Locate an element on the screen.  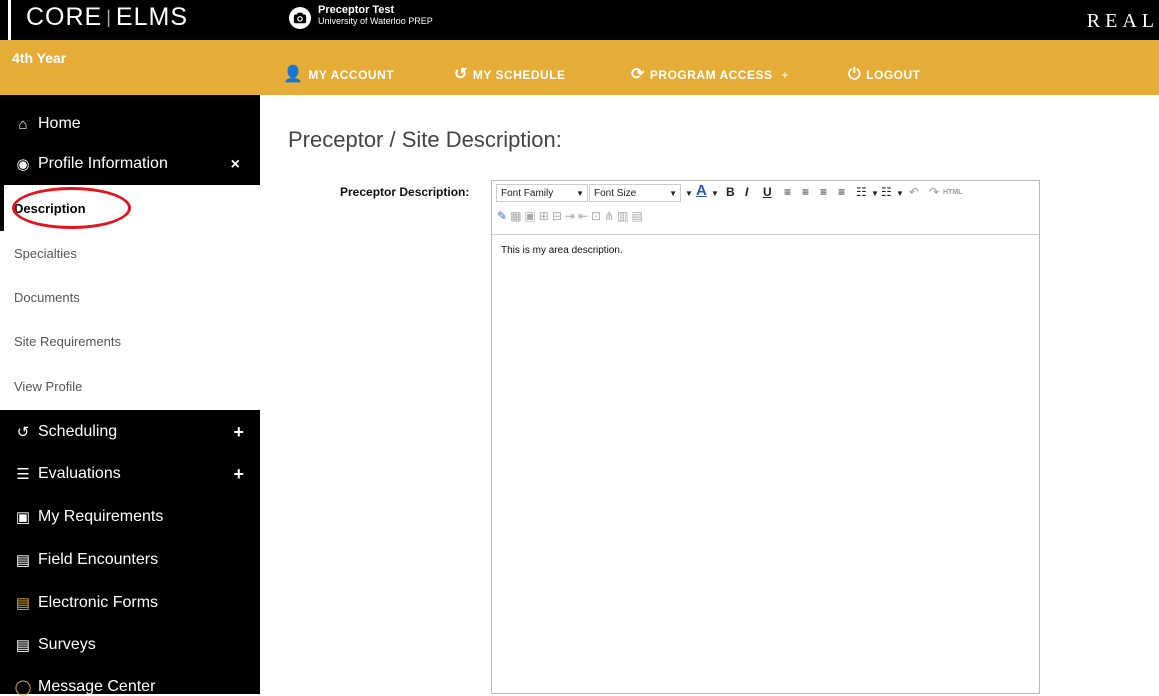
sidebar-subitem-site-requirements: Site Requirements is located at coordinates (67, 341).